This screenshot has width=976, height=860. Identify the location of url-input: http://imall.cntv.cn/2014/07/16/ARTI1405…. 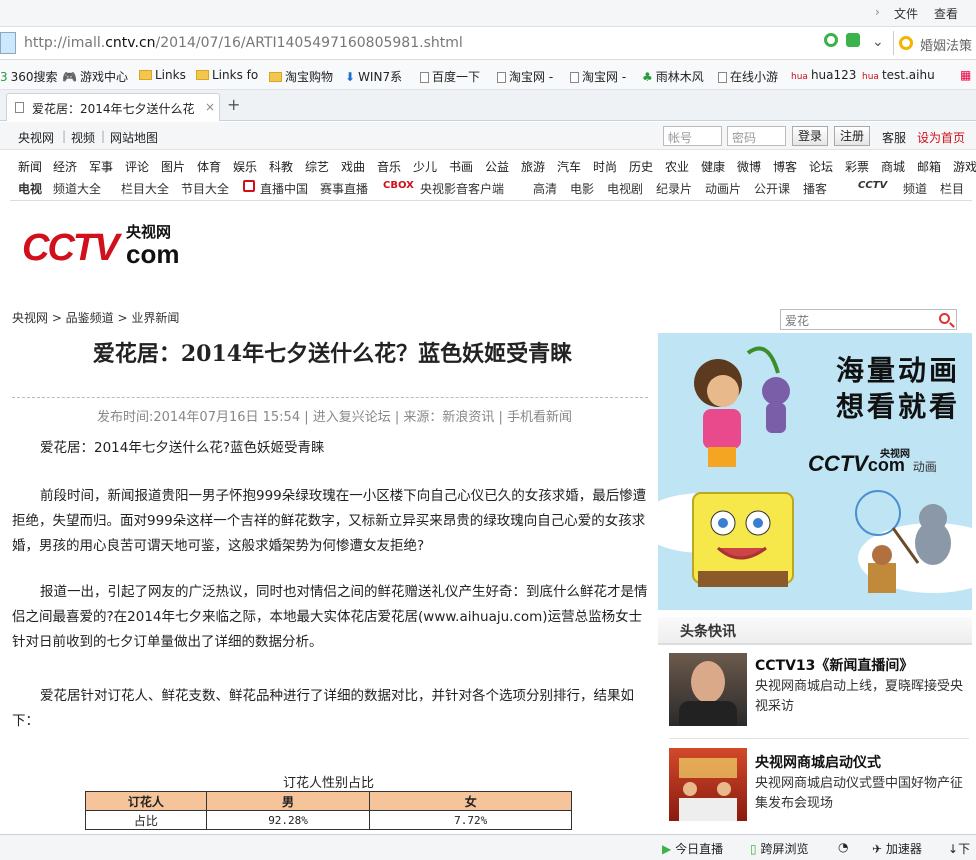
(455, 43).